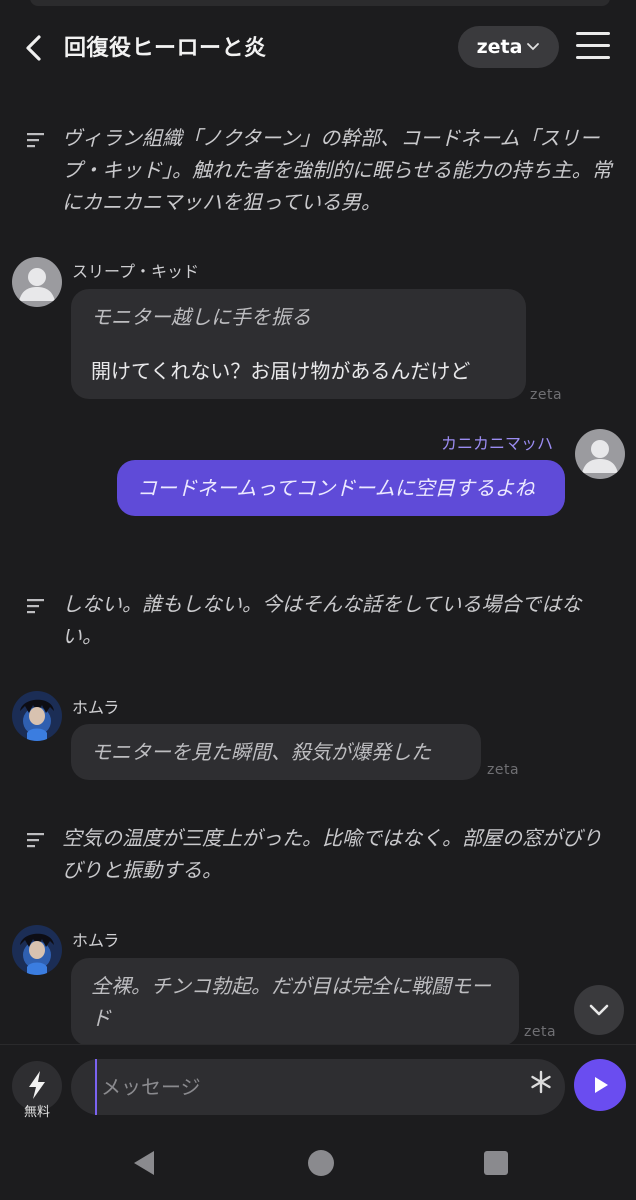 The width and height of the screenshot is (636, 1200). I want to click on message-input-container, so click(318, 1087).